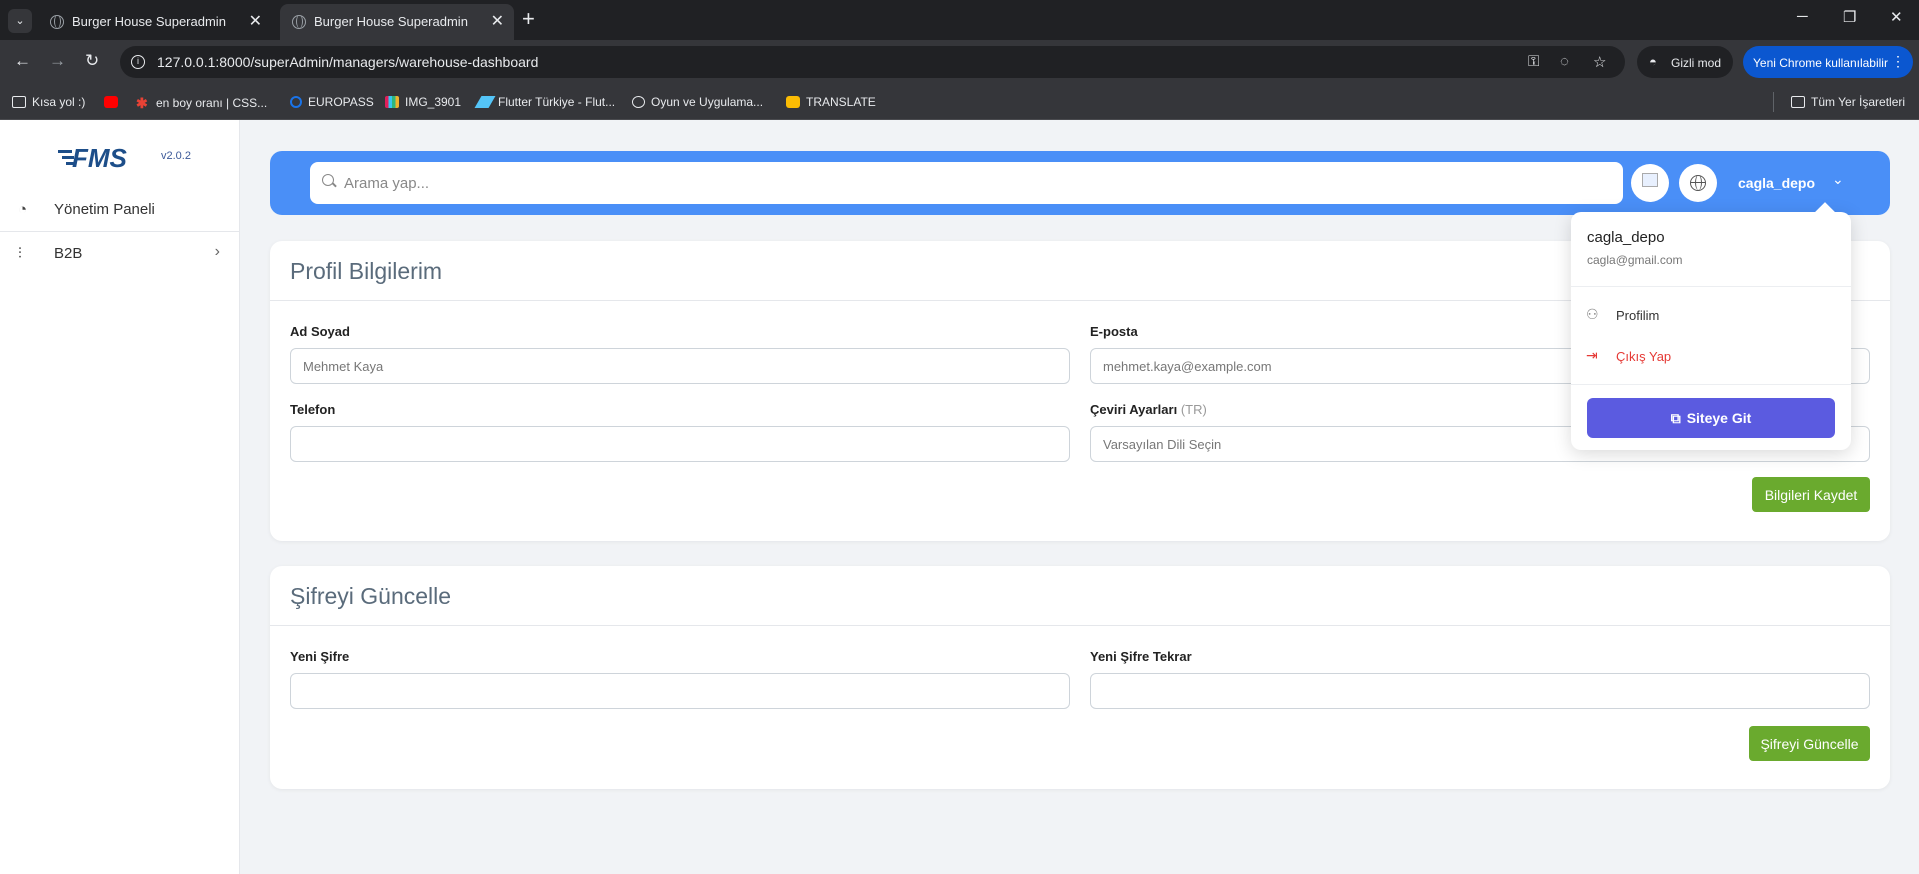 This screenshot has height=874, width=1919. What do you see at coordinates (1811, 494) in the screenshot?
I see `save-profile-button: Bilgileri Kaydet` at bounding box center [1811, 494].